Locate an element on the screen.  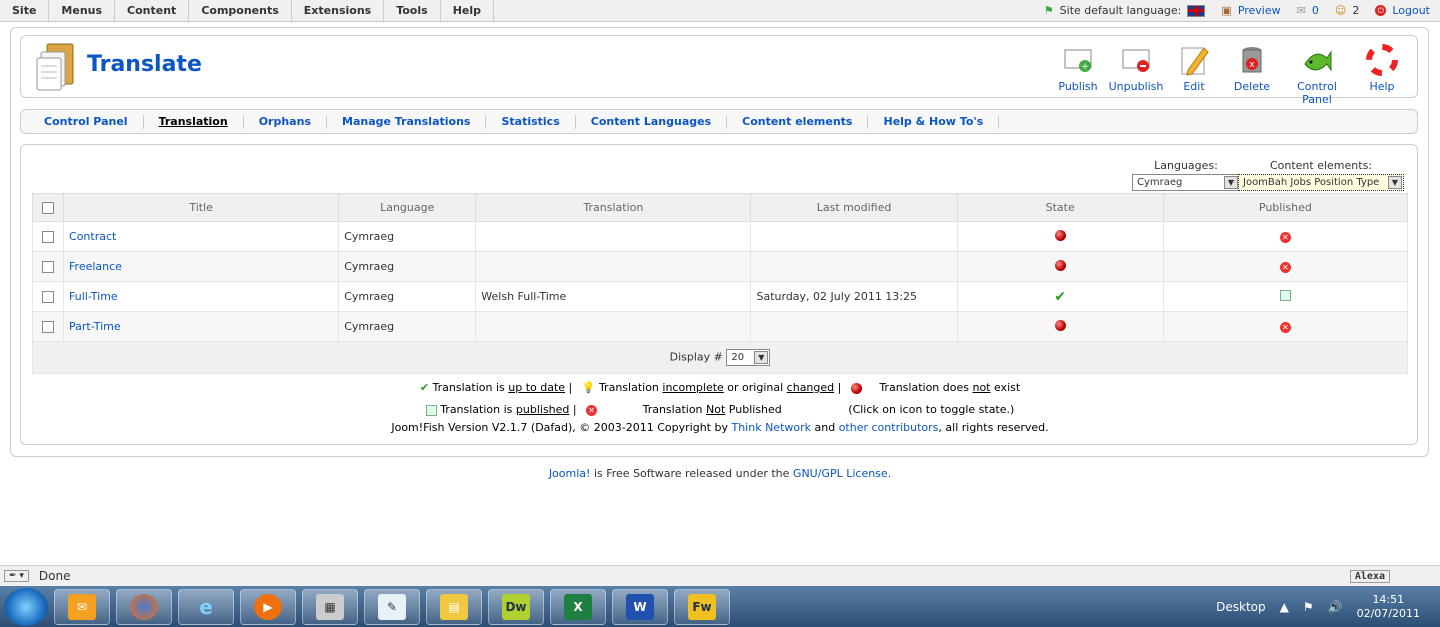
tab-control-panel: Control Panel is located at coordinates (86, 121).